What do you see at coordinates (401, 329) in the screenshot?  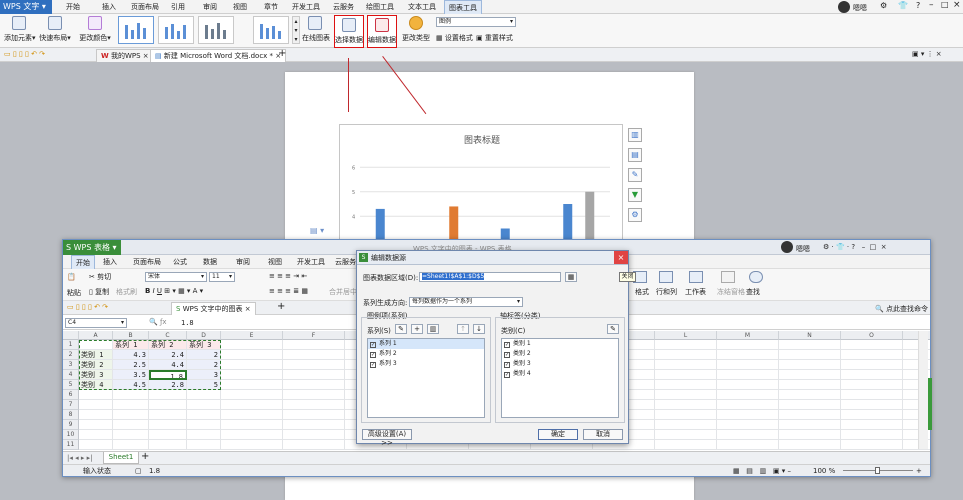 I see `edit-series-icon: ✎` at bounding box center [401, 329].